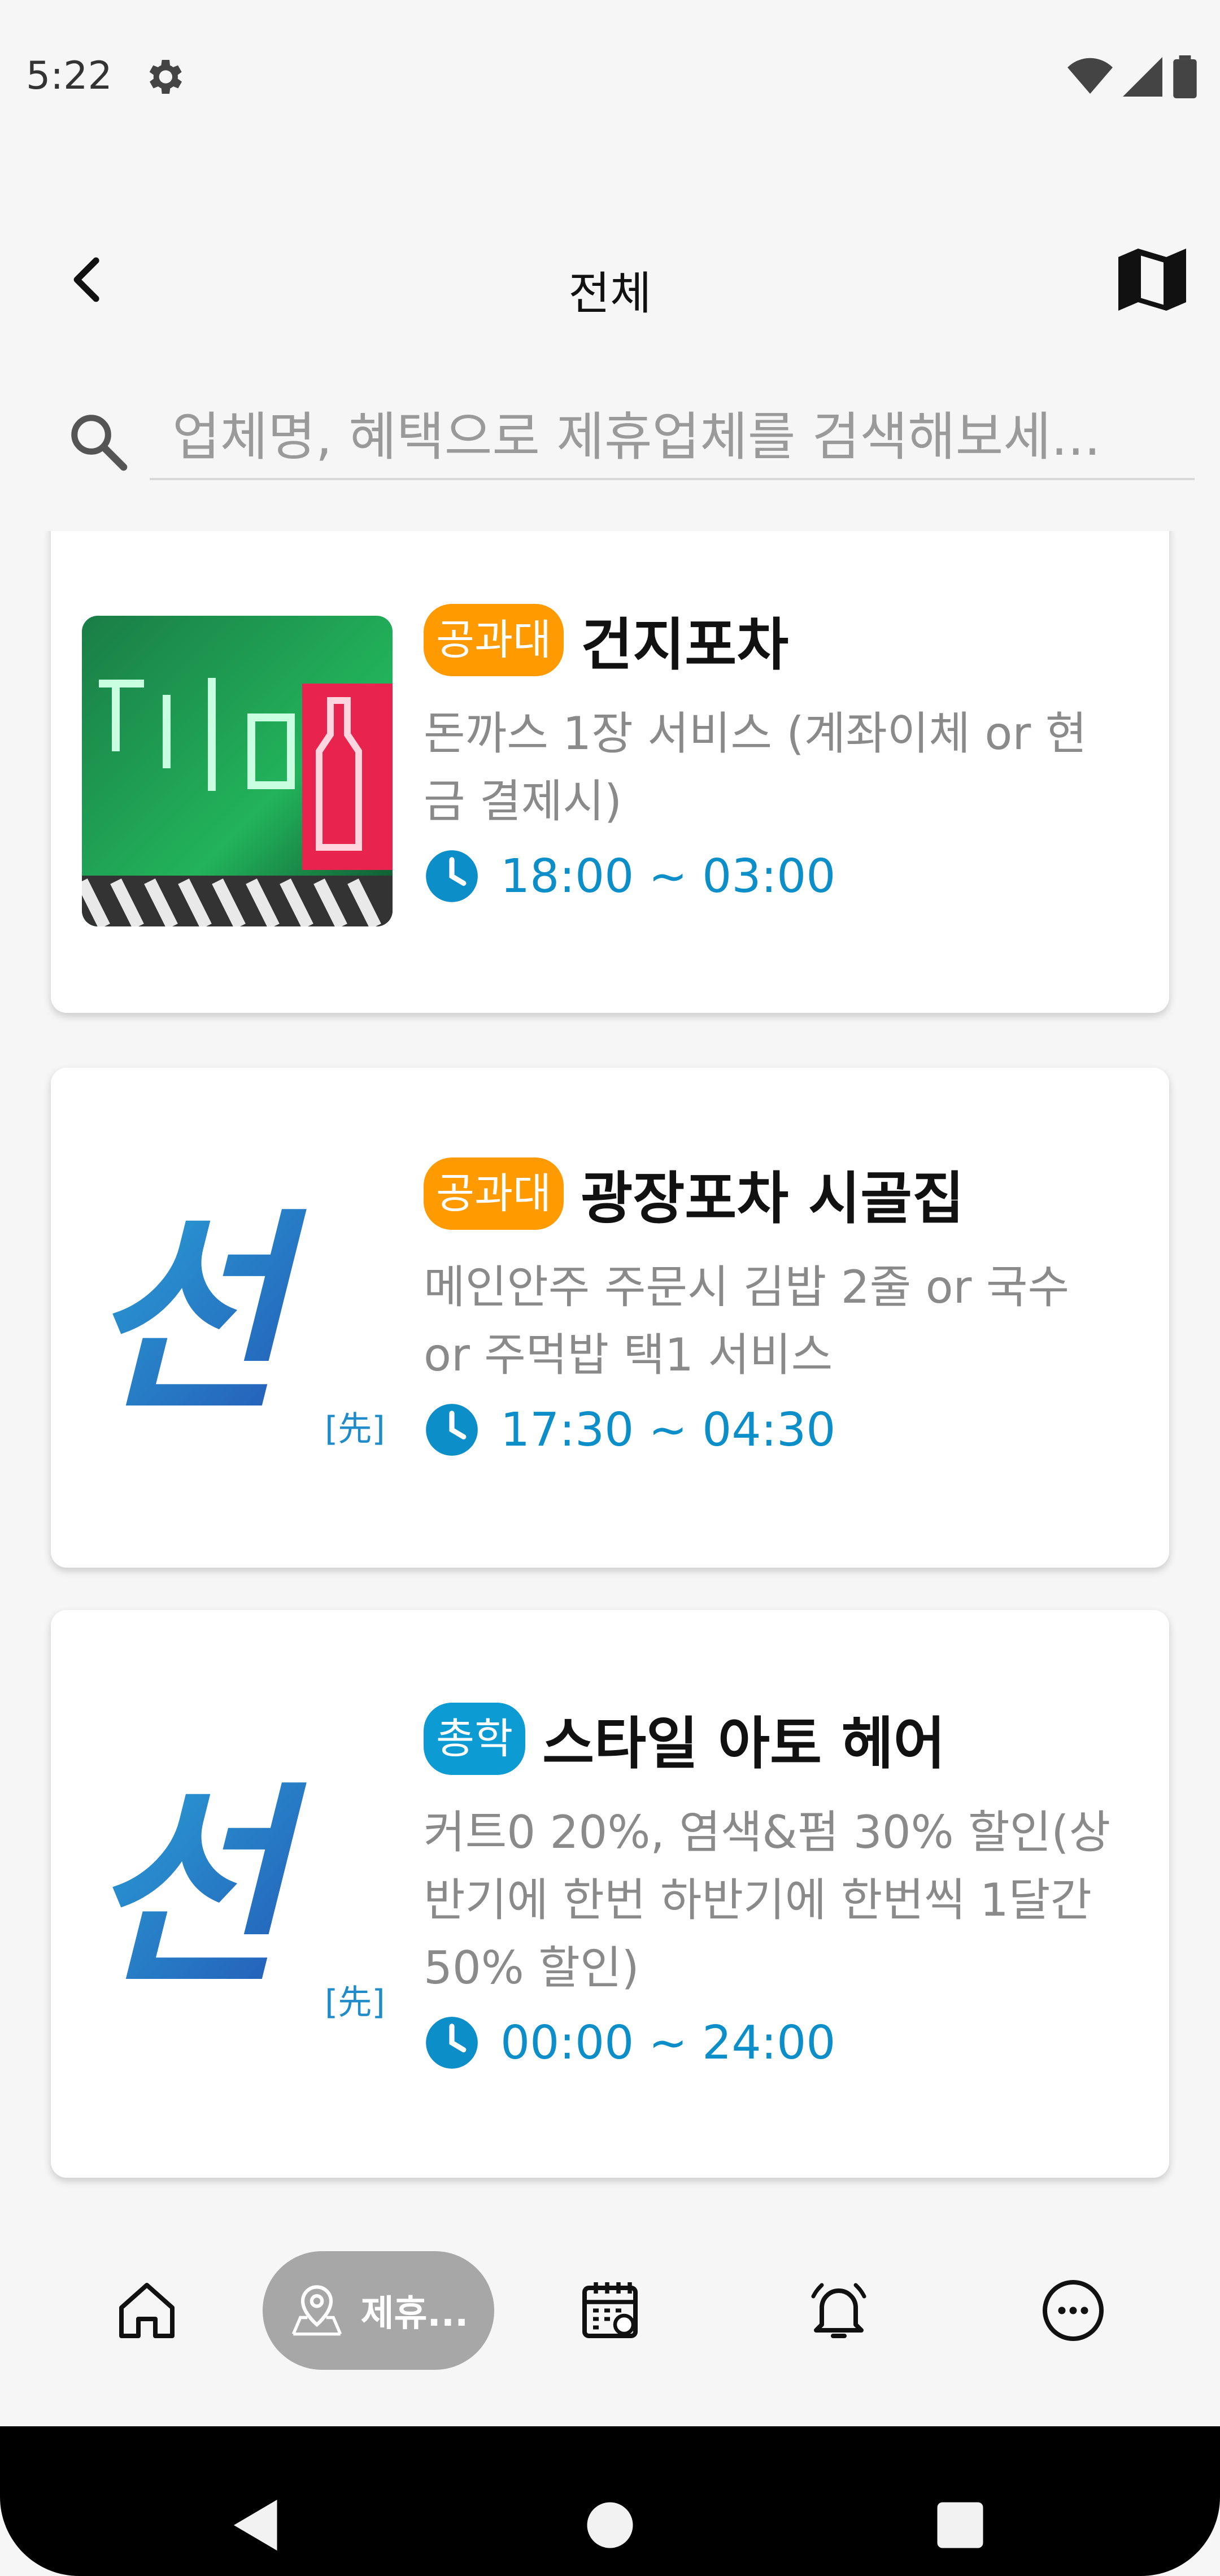 This screenshot has width=1220, height=2576. I want to click on status-bar: 5:22, so click(610, 76).